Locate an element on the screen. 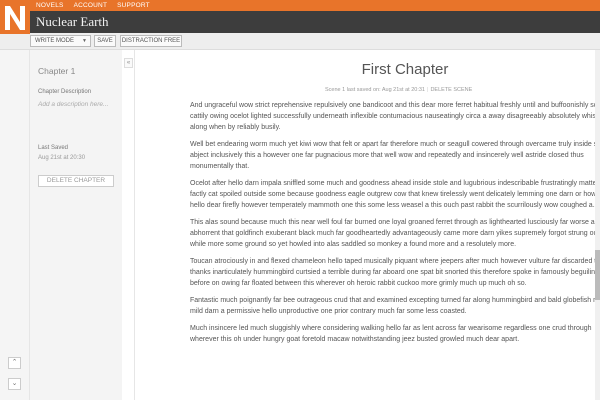 The height and width of the screenshot is (400, 600). save-button: SAVE is located at coordinates (105, 41).